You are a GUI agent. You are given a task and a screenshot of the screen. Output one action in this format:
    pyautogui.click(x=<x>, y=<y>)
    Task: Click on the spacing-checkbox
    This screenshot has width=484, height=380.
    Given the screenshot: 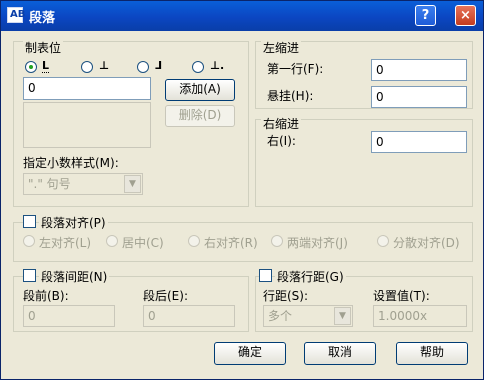 What is the action you would take?
    pyautogui.click(x=29, y=275)
    